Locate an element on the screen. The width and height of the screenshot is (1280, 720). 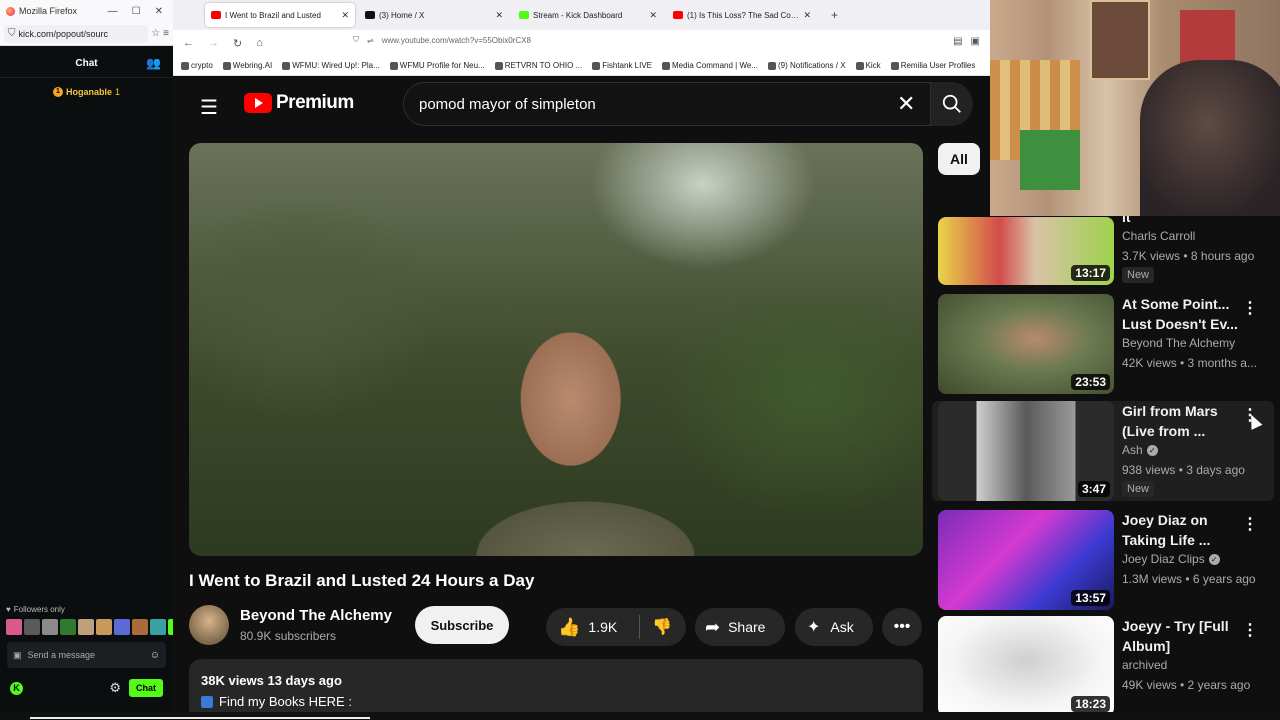
clear-search-icon: ✕ is located at coordinates (906, 104).